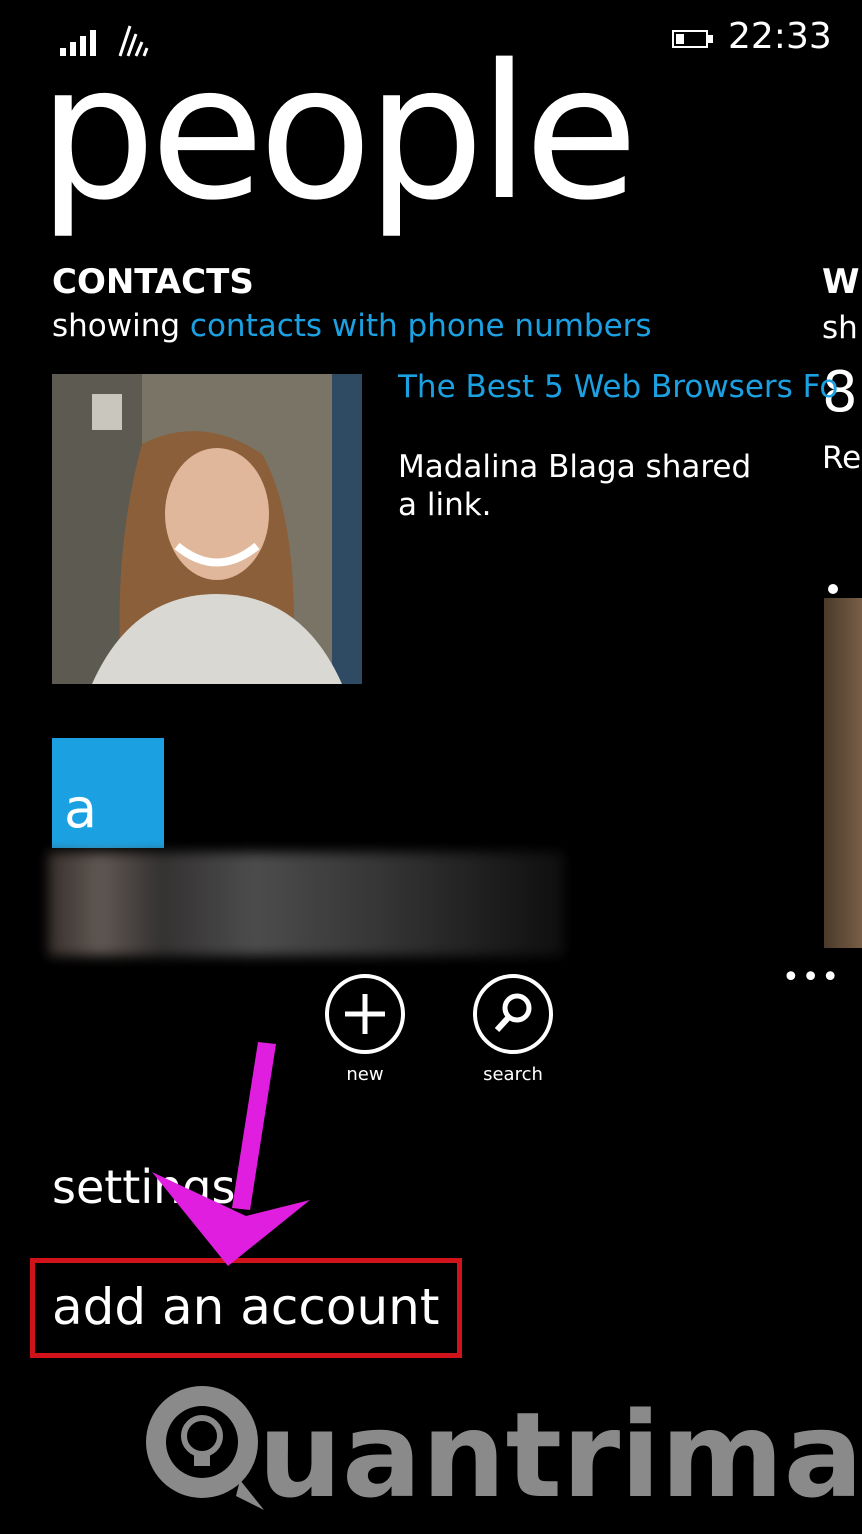 The height and width of the screenshot is (1534, 862). What do you see at coordinates (575, 486) in the screenshot?
I see `news-text: Madalina Blaga shared a link.` at bounding box center [575, 486].